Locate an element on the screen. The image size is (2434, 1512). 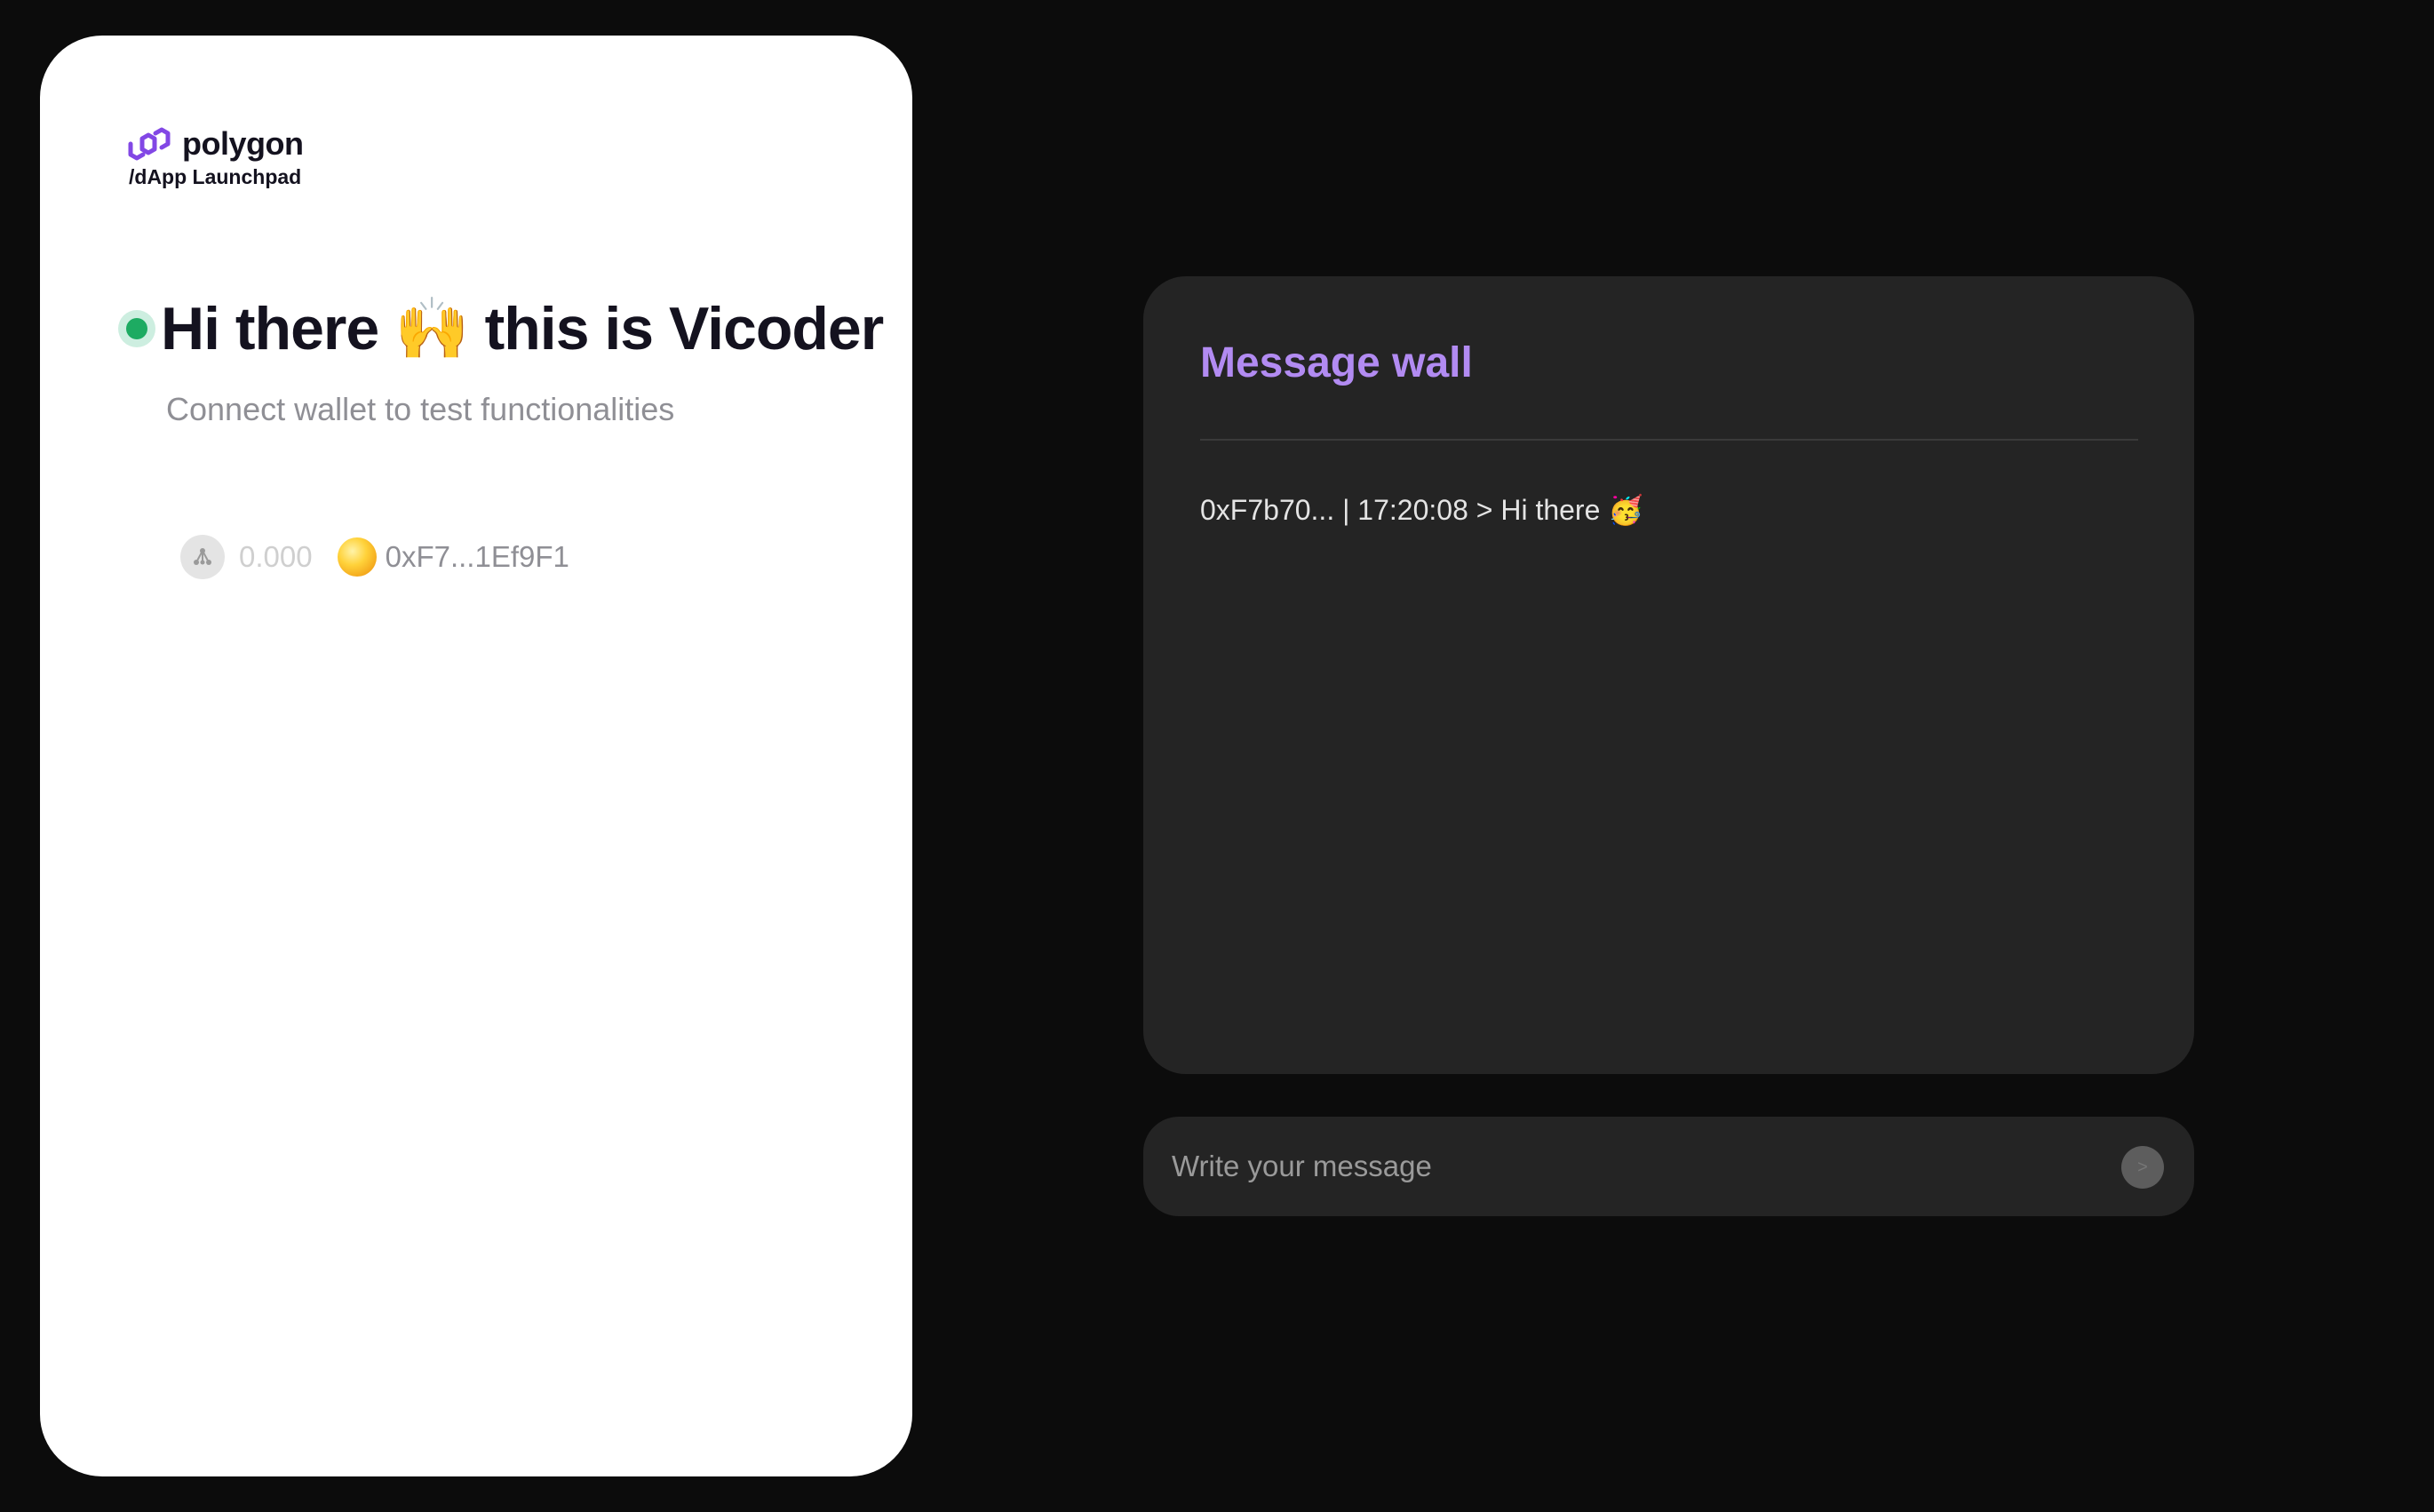
page-subtitle: Connect wallet to test functionalities is located at coordinates (420, 409).